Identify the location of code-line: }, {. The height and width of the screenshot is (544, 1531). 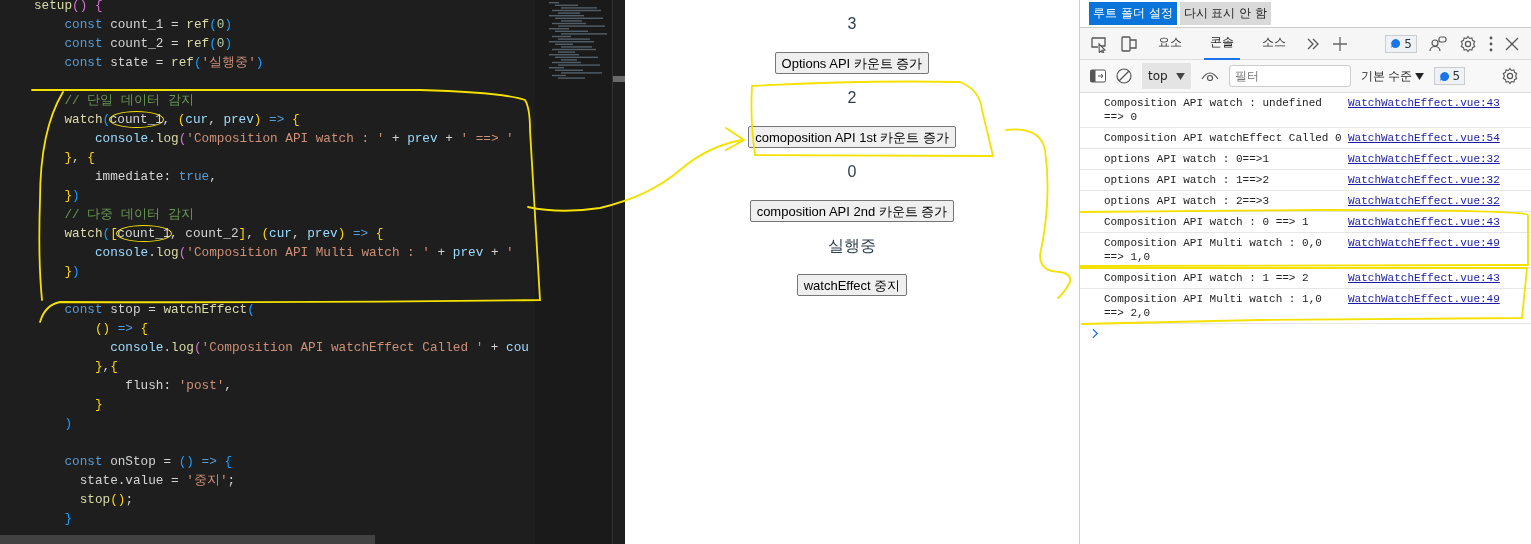
(79, 158).